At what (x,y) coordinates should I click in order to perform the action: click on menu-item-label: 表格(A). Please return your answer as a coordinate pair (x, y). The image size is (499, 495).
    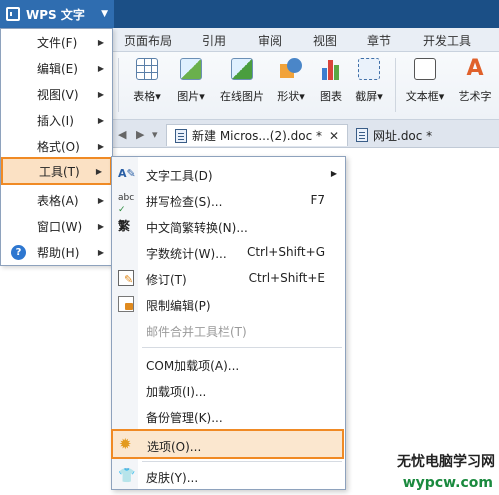
    Looking at the image, I should click on (58, 200).